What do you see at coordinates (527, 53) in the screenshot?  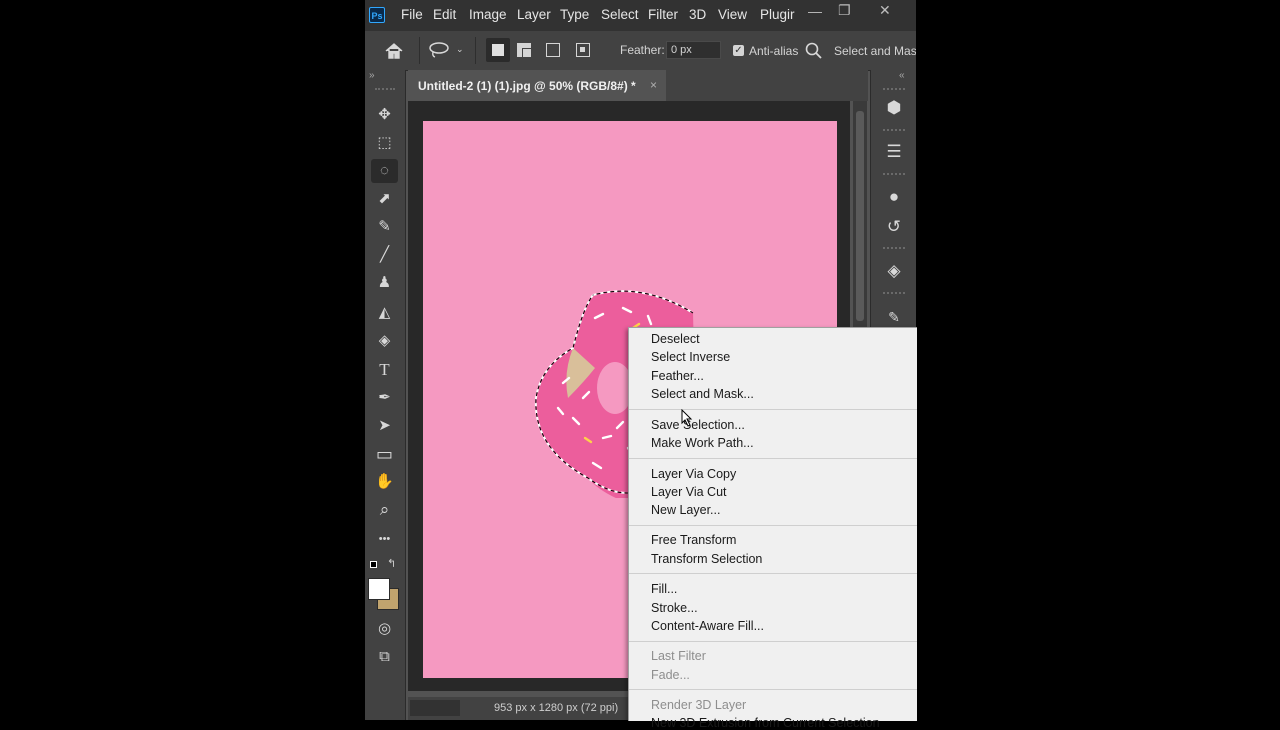 I see `add-overlap-icon` at bounding box center [527, 53].